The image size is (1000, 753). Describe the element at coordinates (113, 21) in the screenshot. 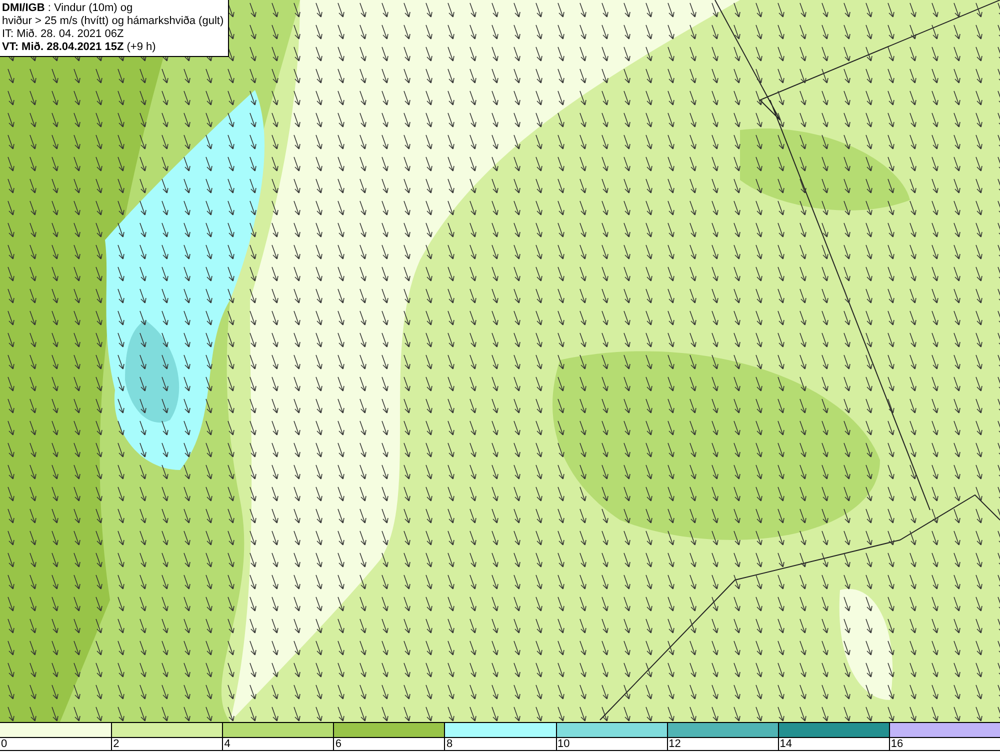

I see `caption-line: hviður > 25 m/s (hvítt) og hámarkshviða (gult)` at that location.